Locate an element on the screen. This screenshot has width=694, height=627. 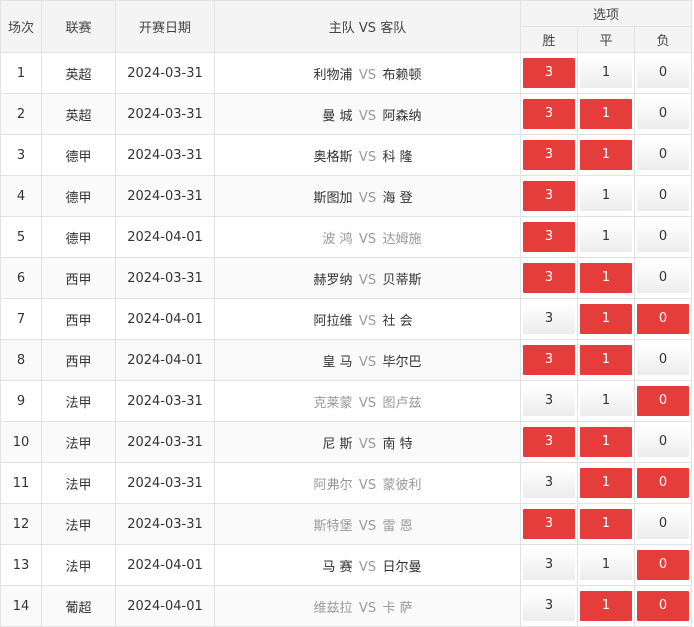
round-cell: 4 is located at coordinates (21, 196).